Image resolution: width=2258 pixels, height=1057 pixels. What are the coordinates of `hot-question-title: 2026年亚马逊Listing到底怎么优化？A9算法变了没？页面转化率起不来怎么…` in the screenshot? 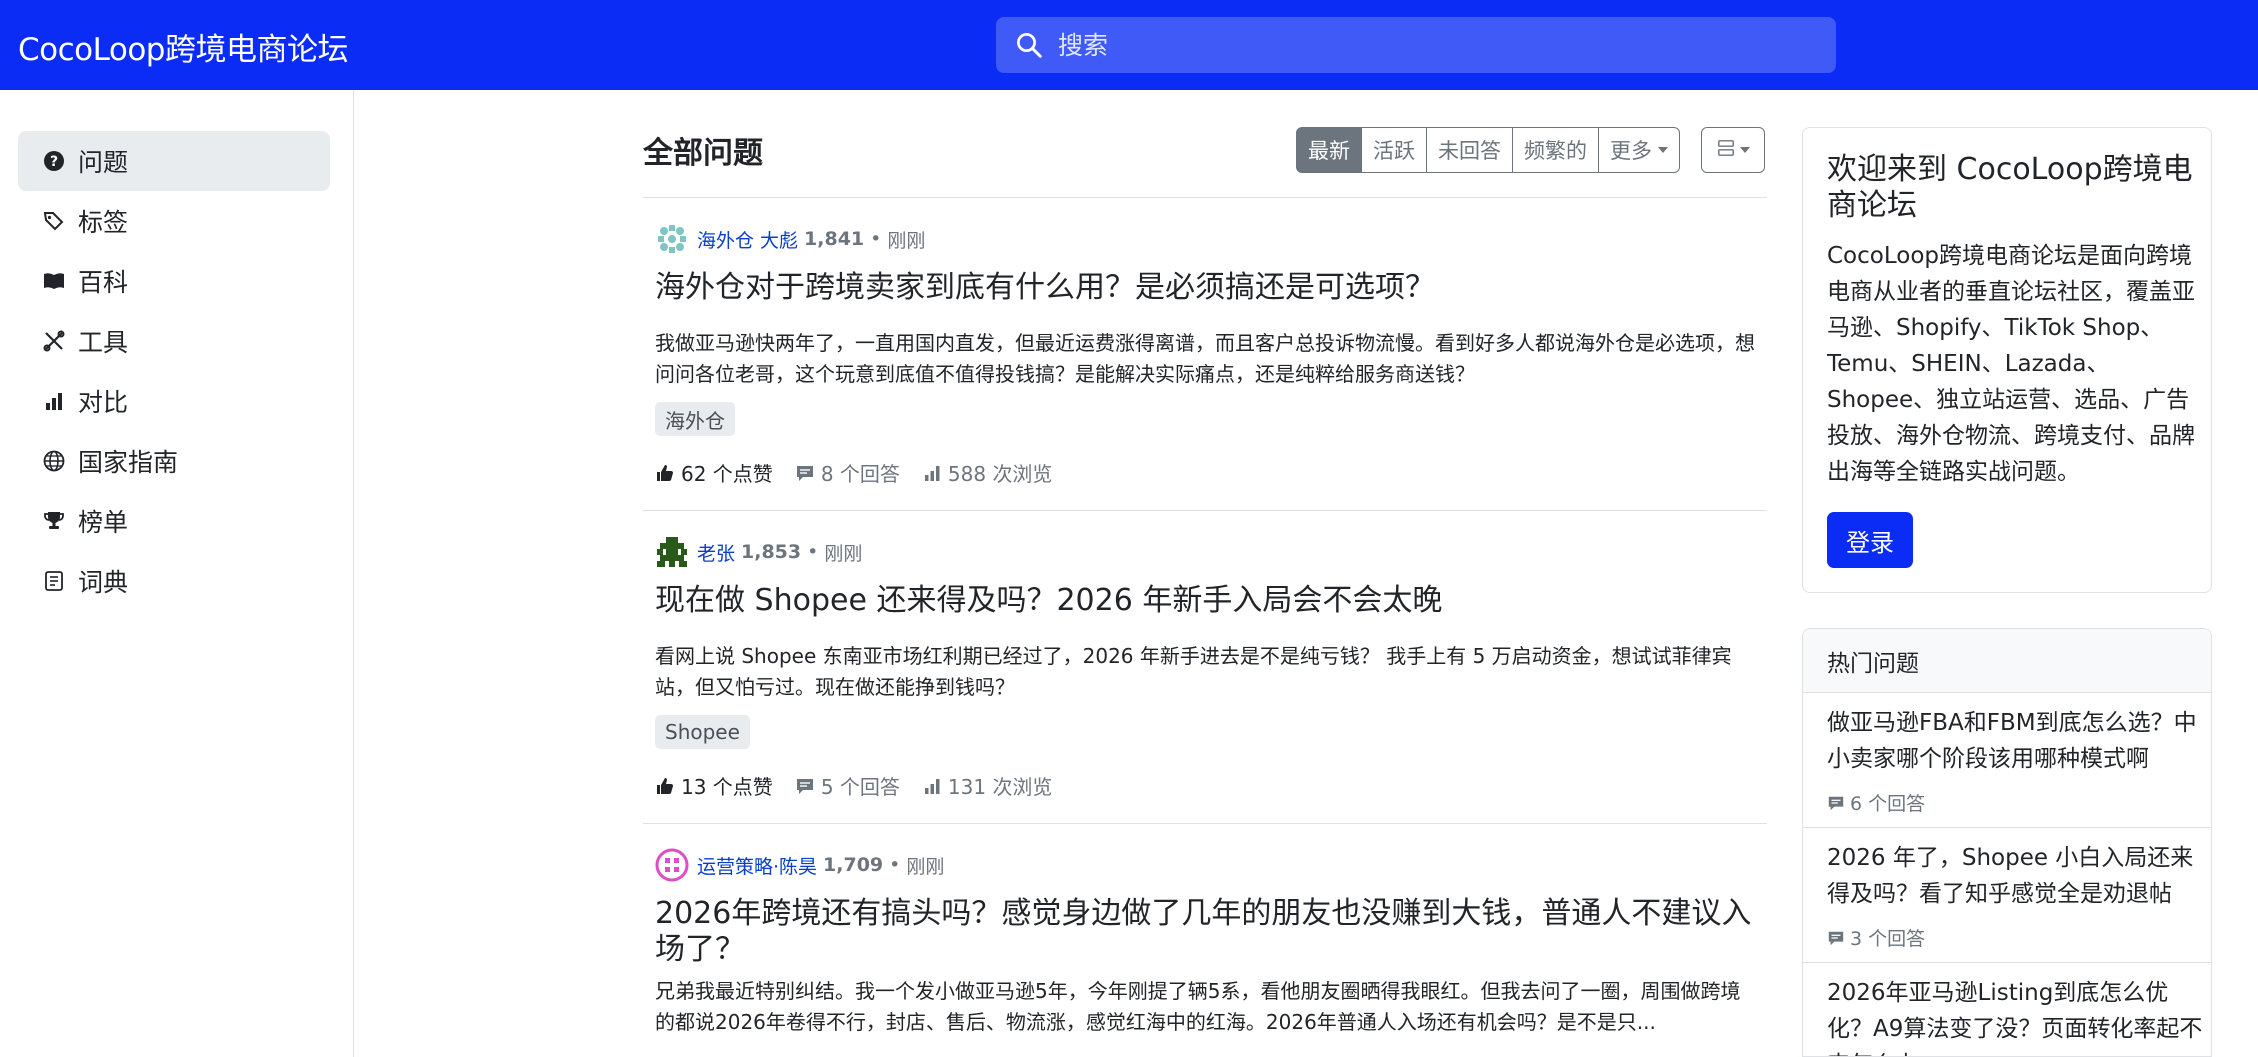 It's located at (2017, 1015).